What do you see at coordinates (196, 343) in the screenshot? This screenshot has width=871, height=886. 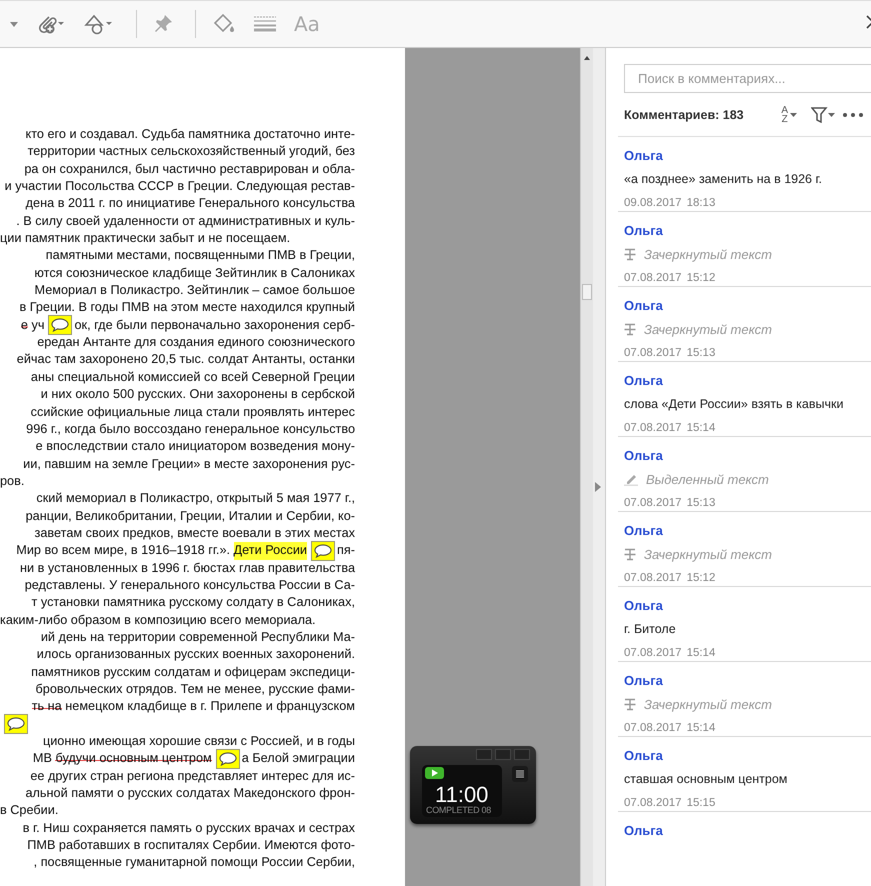 I see `document-text: ередан Антанте для создания единого союзнического` at bounding box center [196, 343].